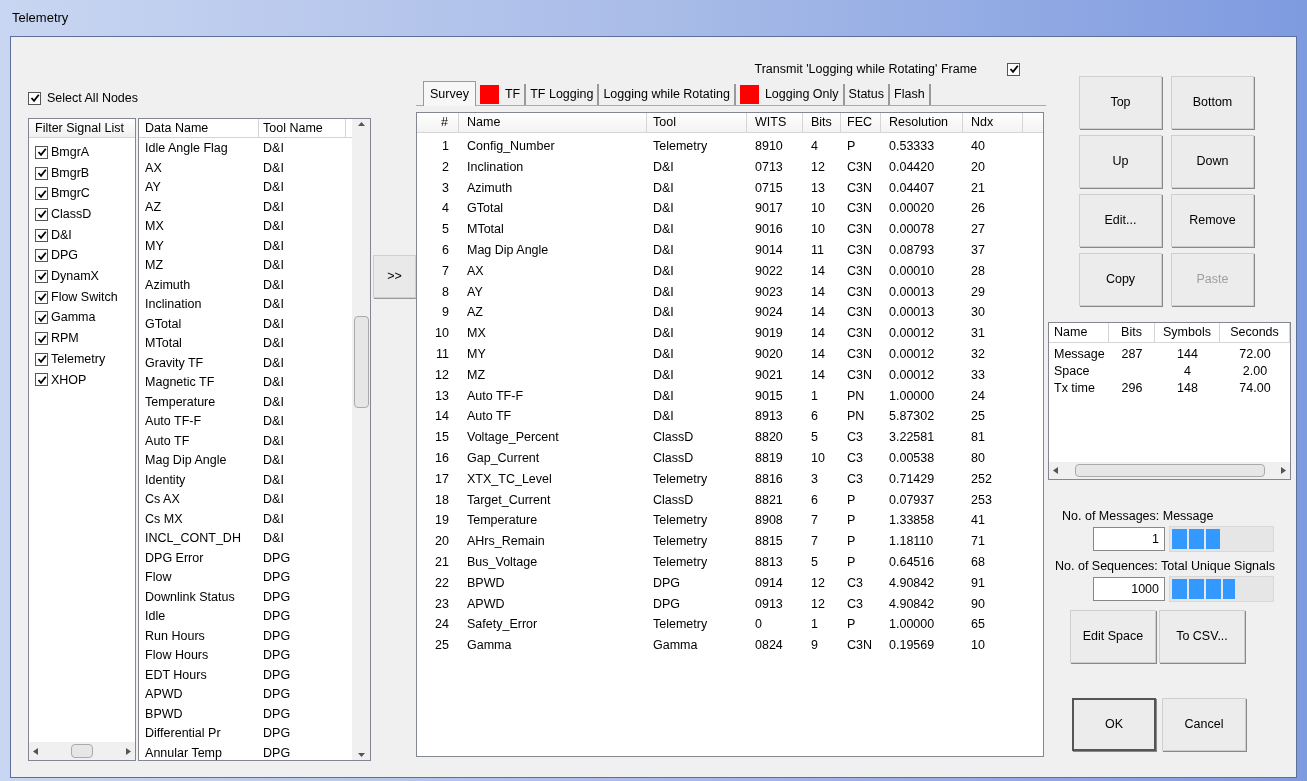  I want to click on list-cell: MTotal, so click(199, 344).